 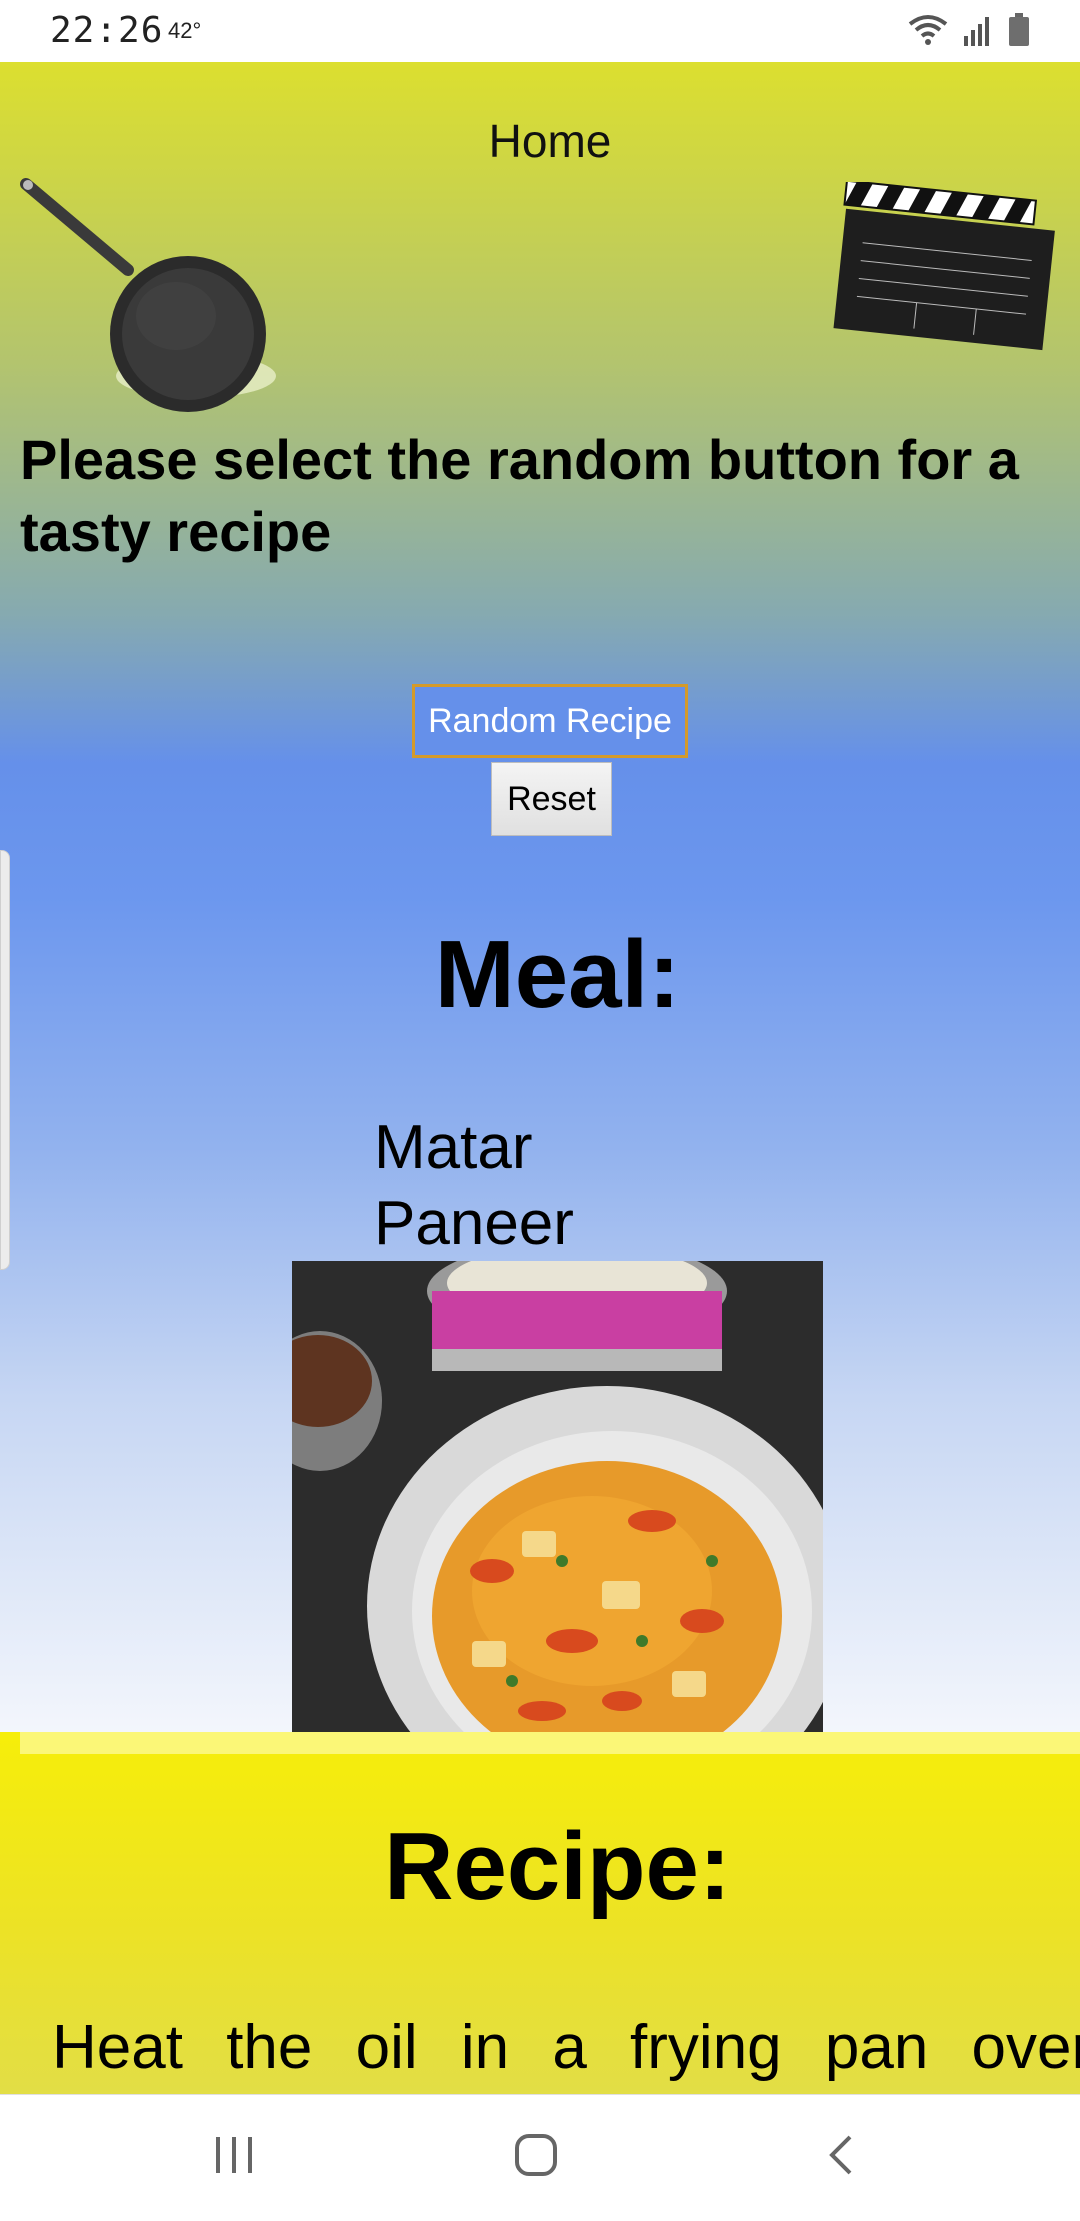 I want to click on status-temperature: 42°, so click(x=185, y=30).